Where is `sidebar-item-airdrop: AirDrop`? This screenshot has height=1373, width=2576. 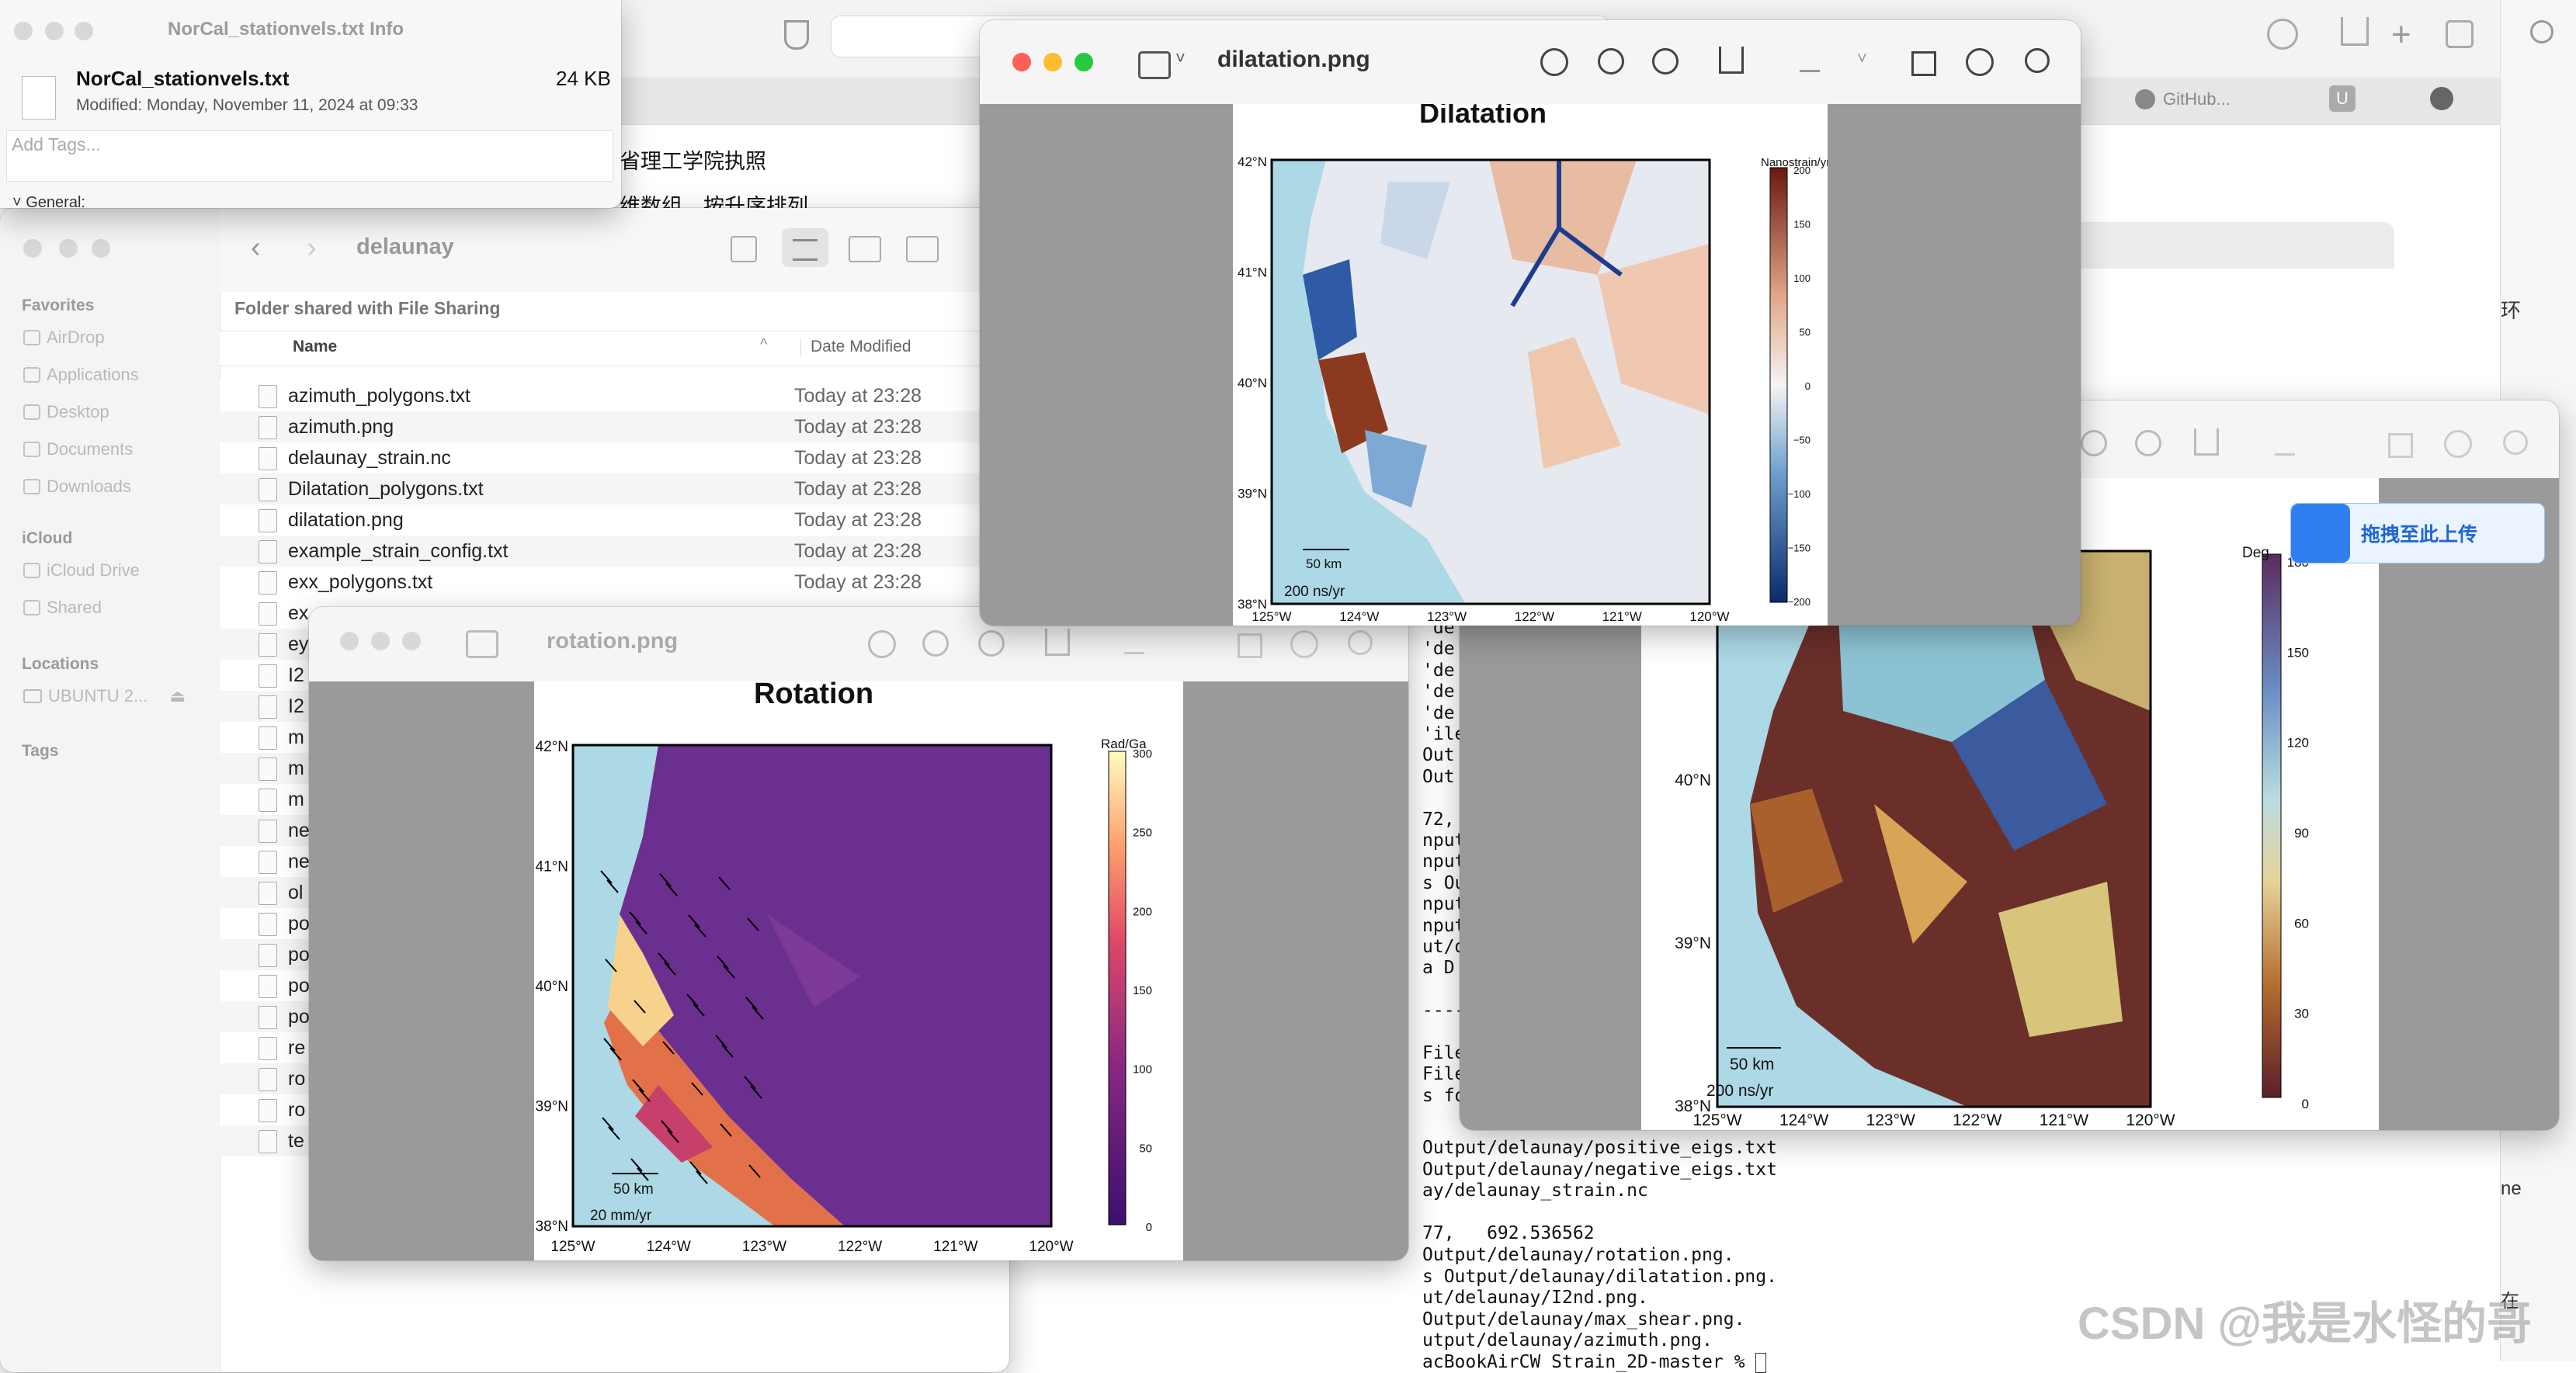
sidebar-item-airdrop: AirDrop is located at coordinates (64, 338).